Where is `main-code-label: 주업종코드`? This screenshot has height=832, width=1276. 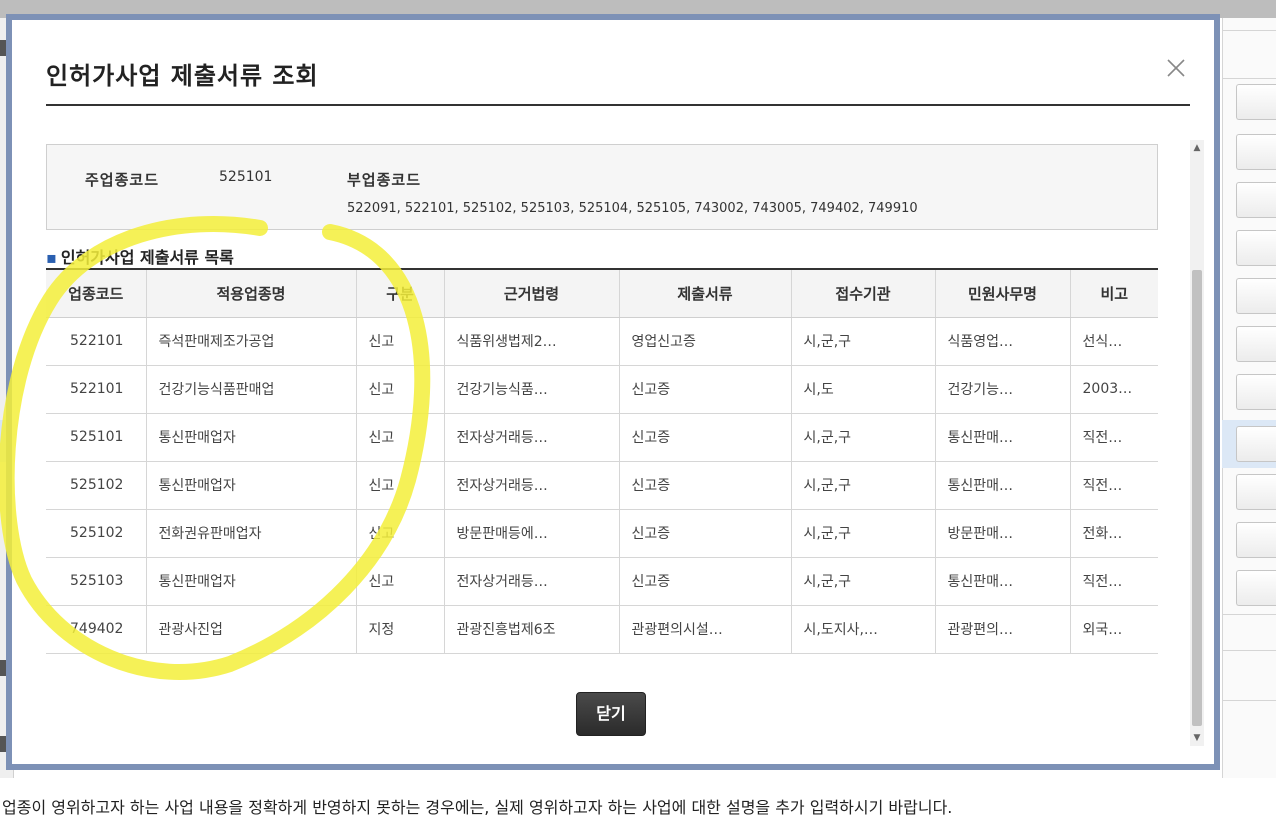 main-code-label: 주업종코드 is located at coordinates (122, 180).